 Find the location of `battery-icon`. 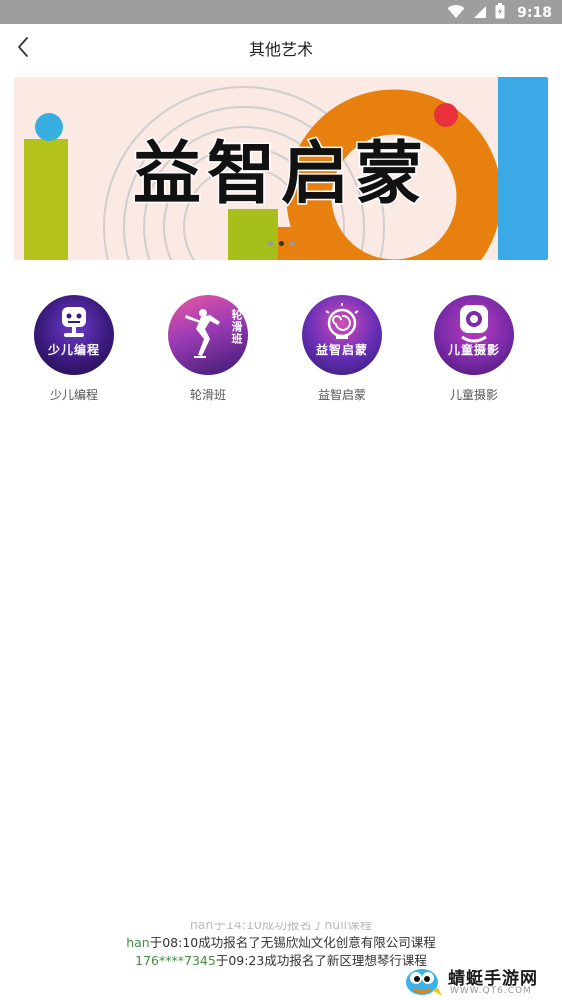

battery-icon is located at coordinates (500, 13).